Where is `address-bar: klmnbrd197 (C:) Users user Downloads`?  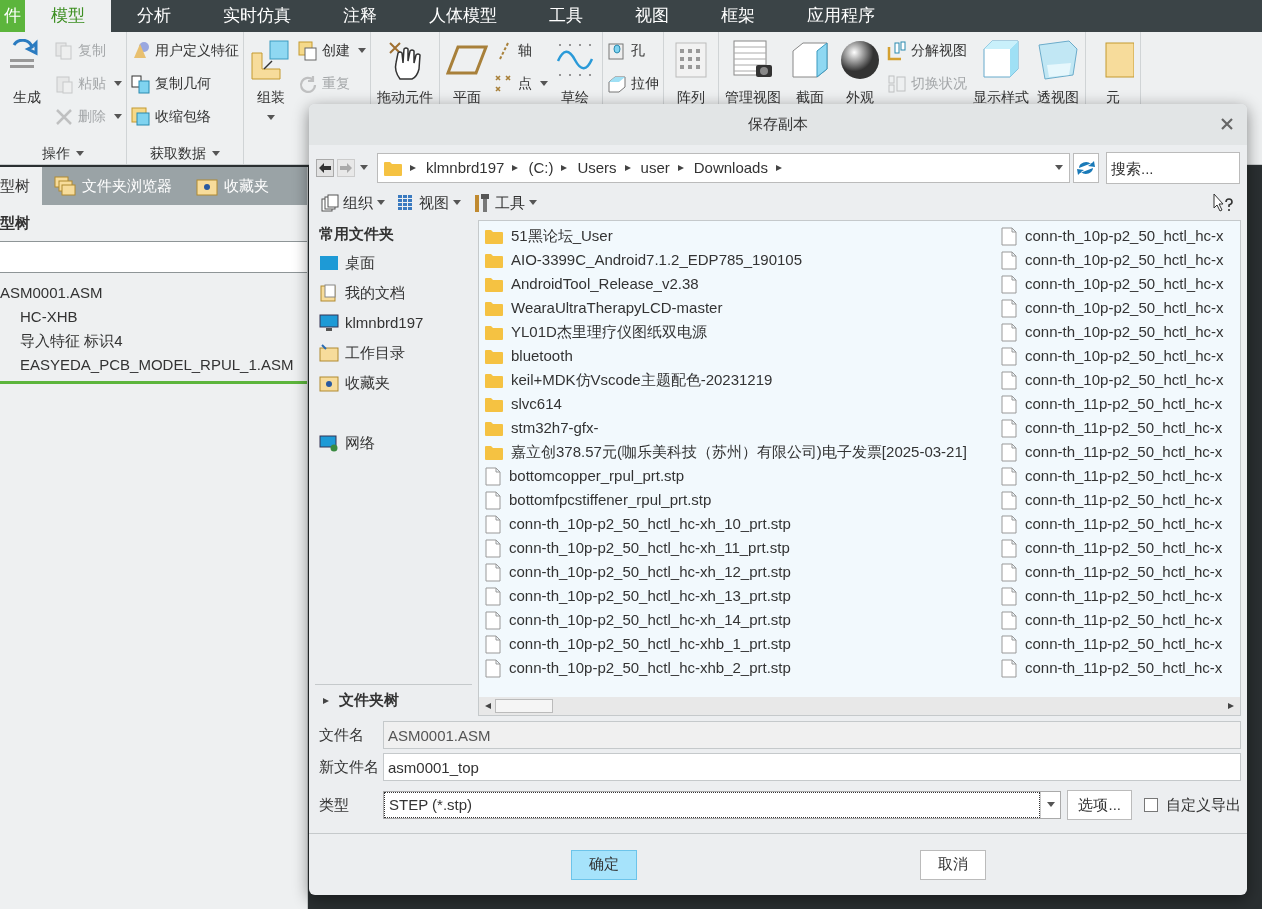
address-bar: klmnbrd197 (C:) Users user Downloads is located at coordinates (723, 168).